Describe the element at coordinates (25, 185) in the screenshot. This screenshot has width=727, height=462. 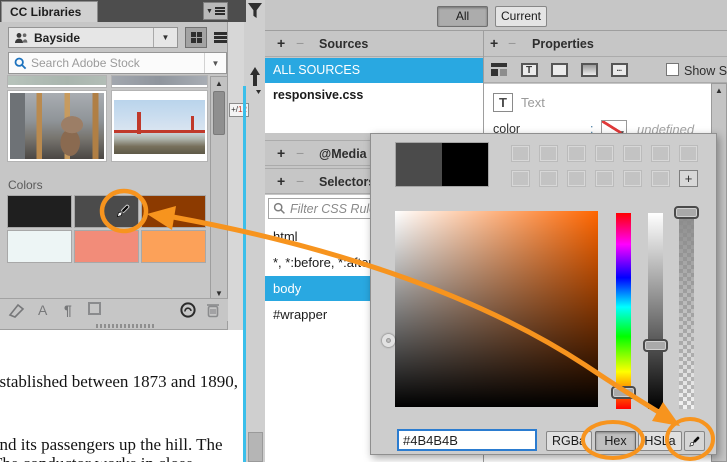
I see `colors-section-label: Colors` at that location.